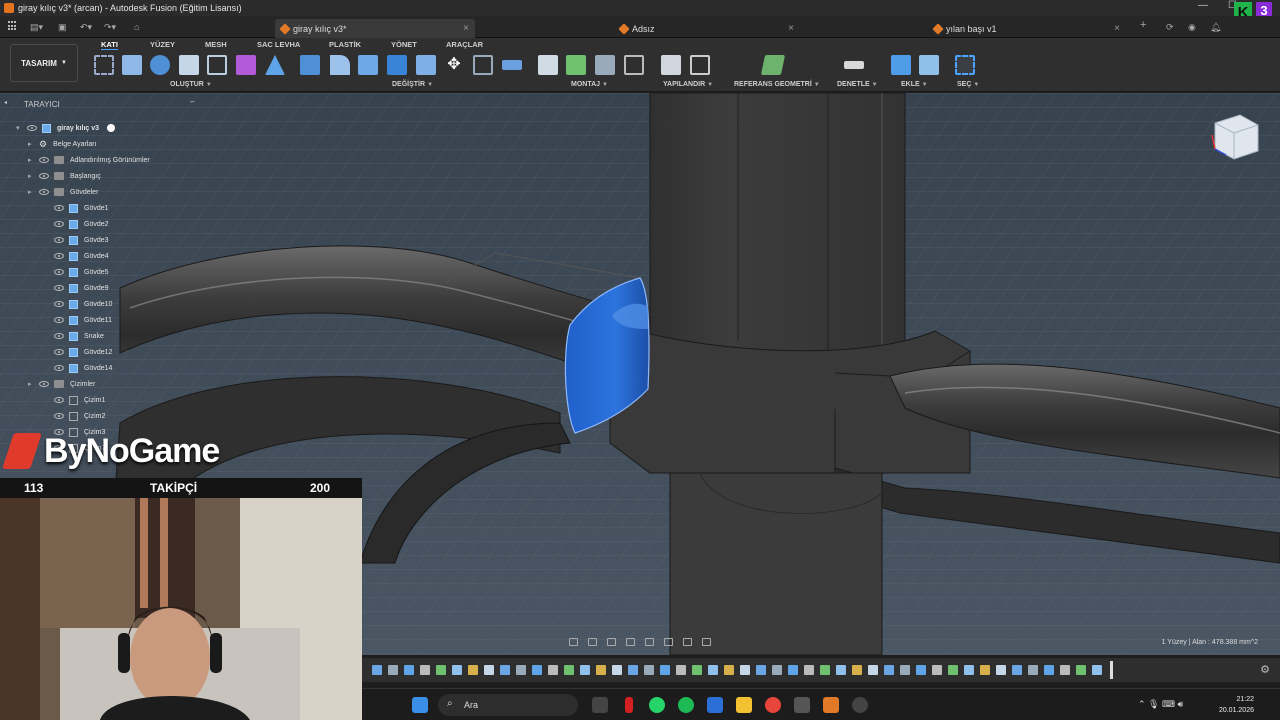 This screenshot has width=1280, height=720. Describe the element at coordinates (854, 65) in the screenshot. I see `measure-icon` at that location.